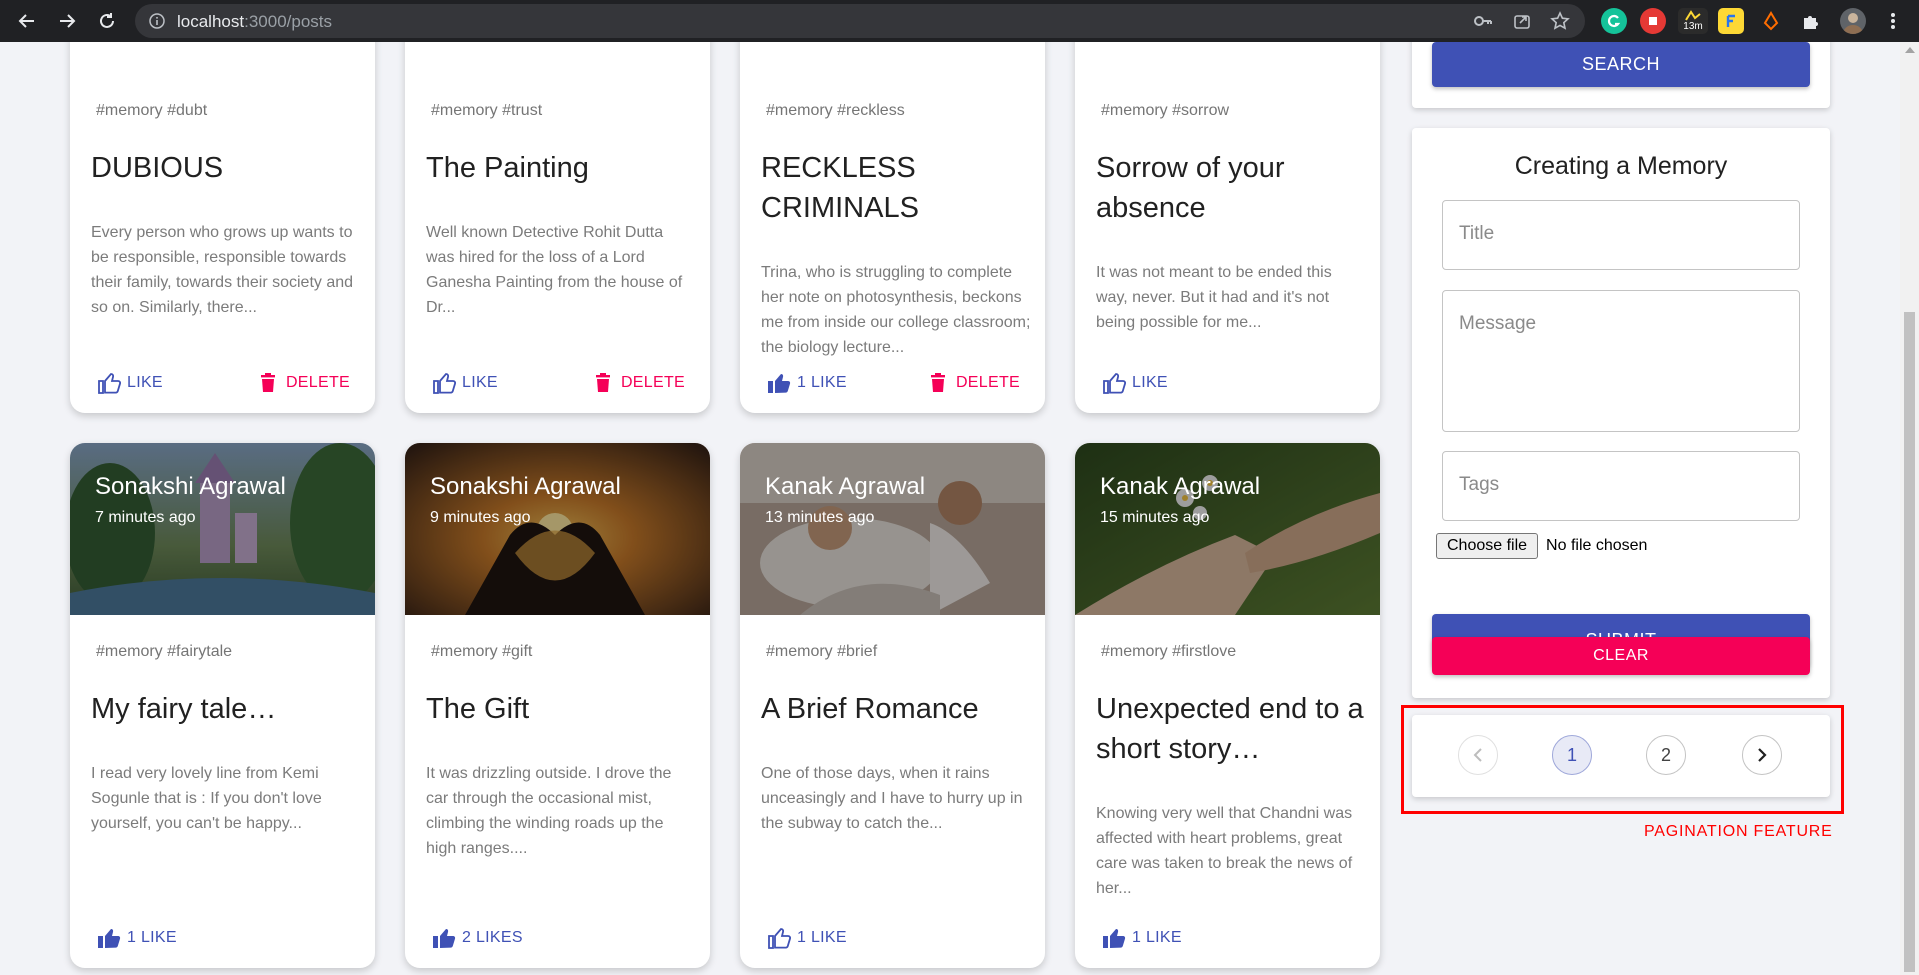 Image resolution: width=1919 pixels, height=975 pixels. I want to click on message-field: Message, so click(1621, 361).